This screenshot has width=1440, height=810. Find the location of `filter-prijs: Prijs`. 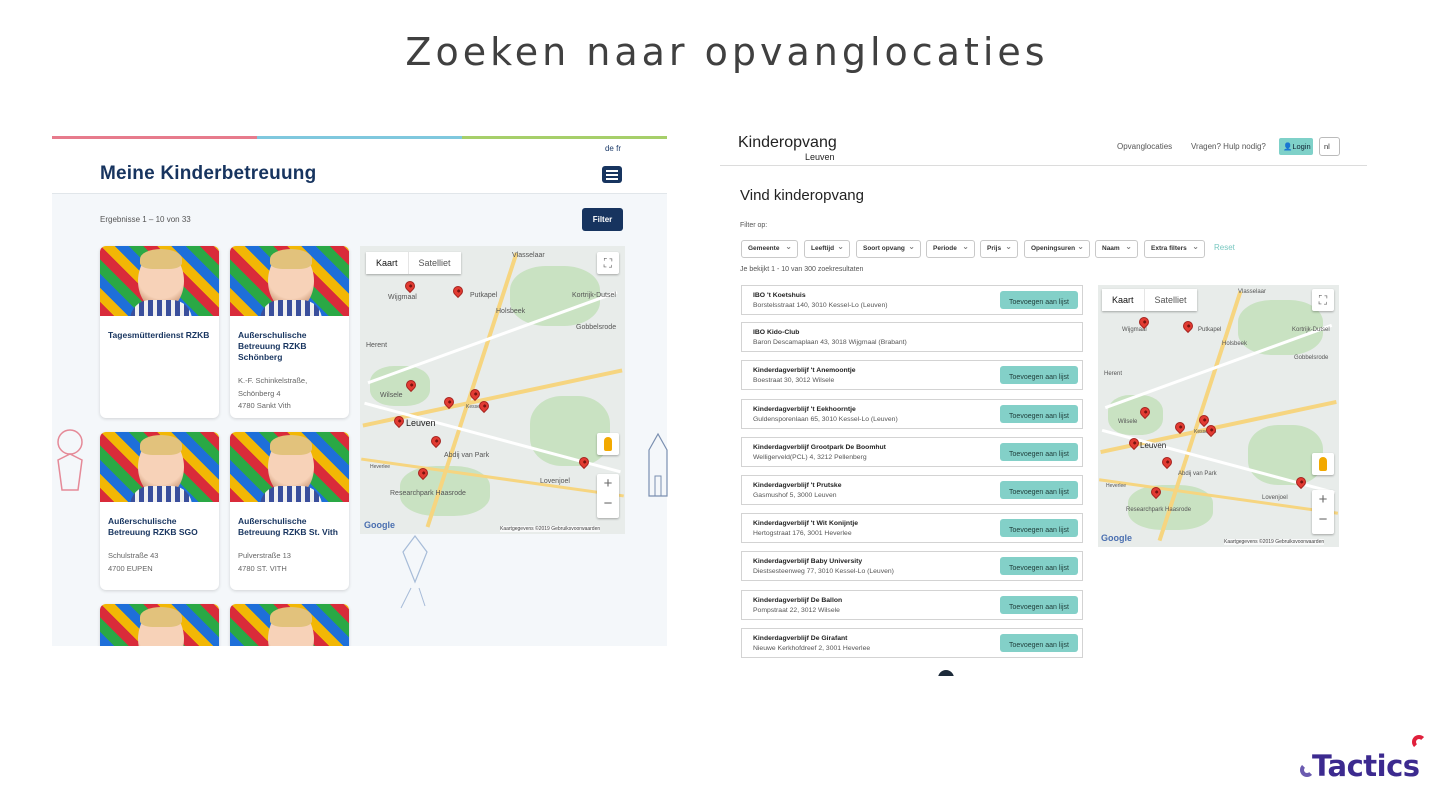

filter-prijs: Prijs is located at coordinates (999, 249).